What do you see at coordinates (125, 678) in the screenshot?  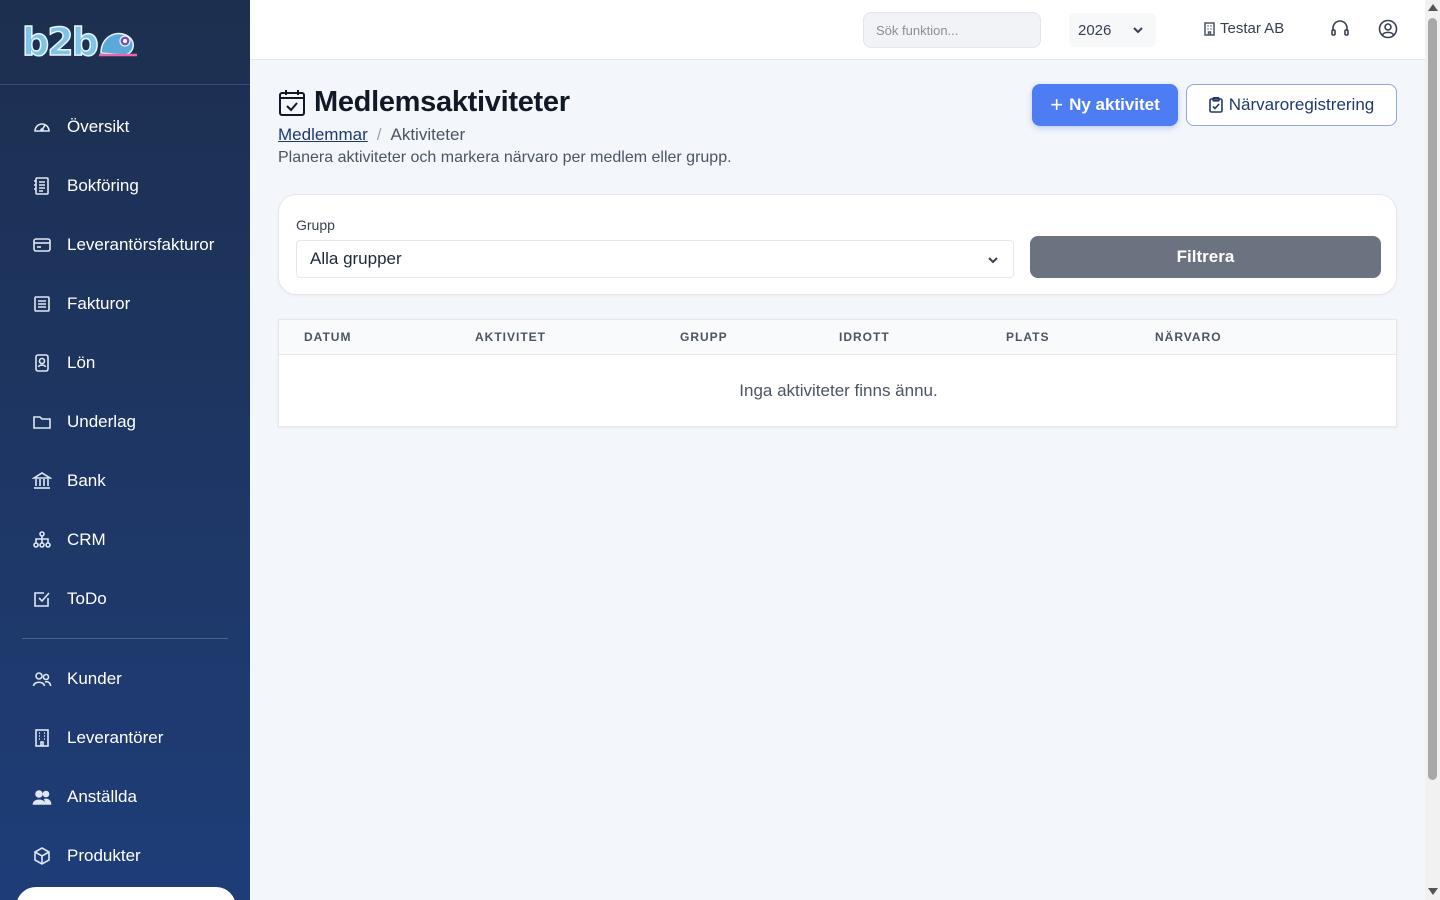 I see `sidebar-item-kunder: Kunder` at bounding box center [125, 678].